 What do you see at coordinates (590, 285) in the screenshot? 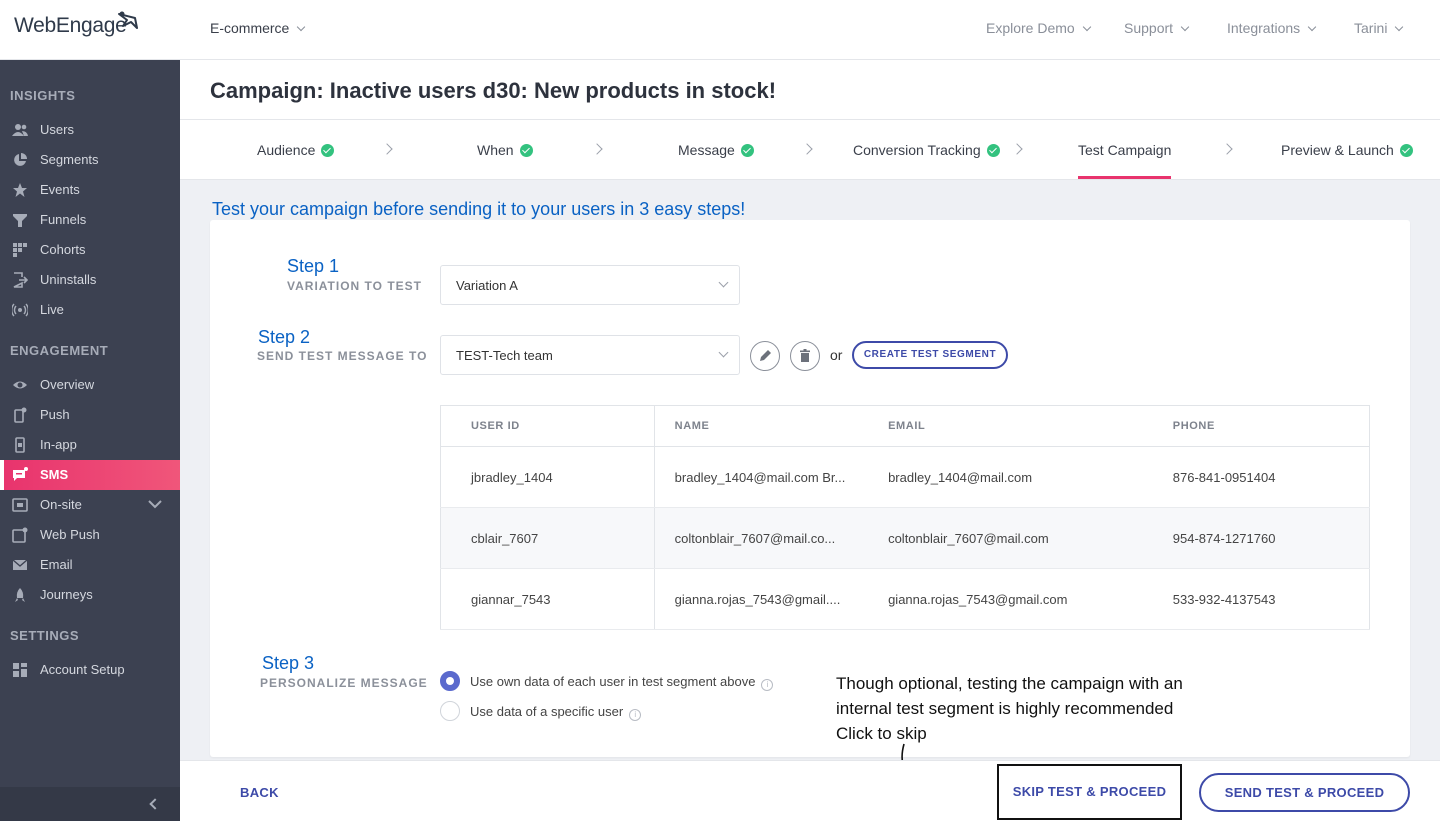
I see `variation-select: Variation A` at bounding box center [590, 285].